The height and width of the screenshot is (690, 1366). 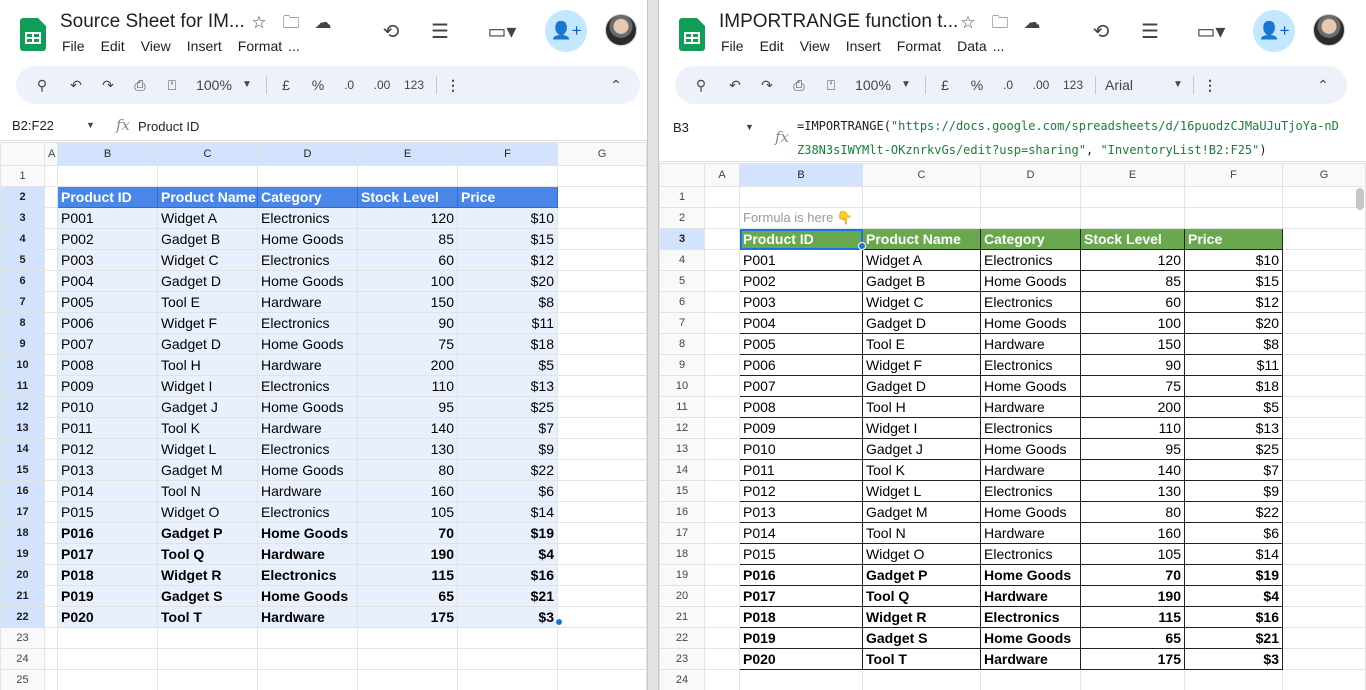 I want to click on data-cell: $6, so click(x=507, y=491).